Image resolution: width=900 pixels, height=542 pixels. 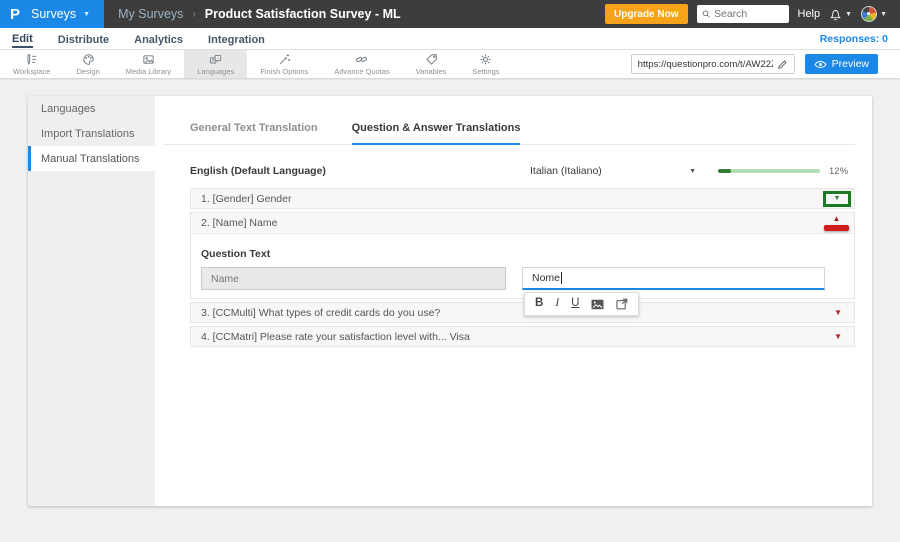 What do you see at coordinates (361, 64) in the screenshot?
I see `toolbar-advance-quotas: Advance Quotas` at bounding box center [361, 64].